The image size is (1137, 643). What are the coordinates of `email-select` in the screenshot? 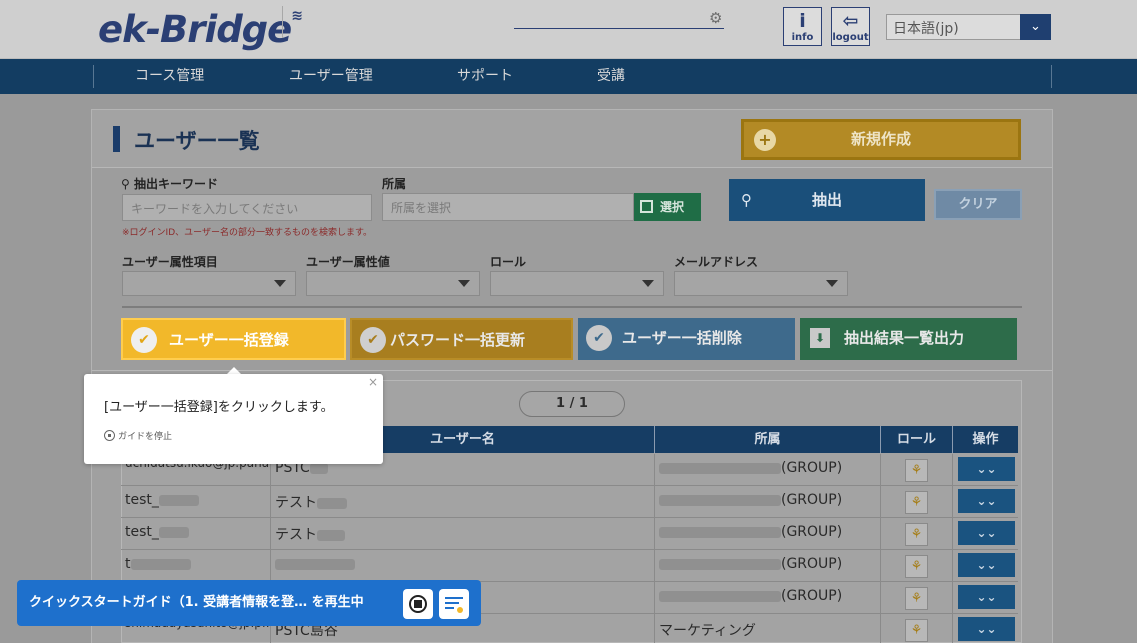 It's located at (761, 283).